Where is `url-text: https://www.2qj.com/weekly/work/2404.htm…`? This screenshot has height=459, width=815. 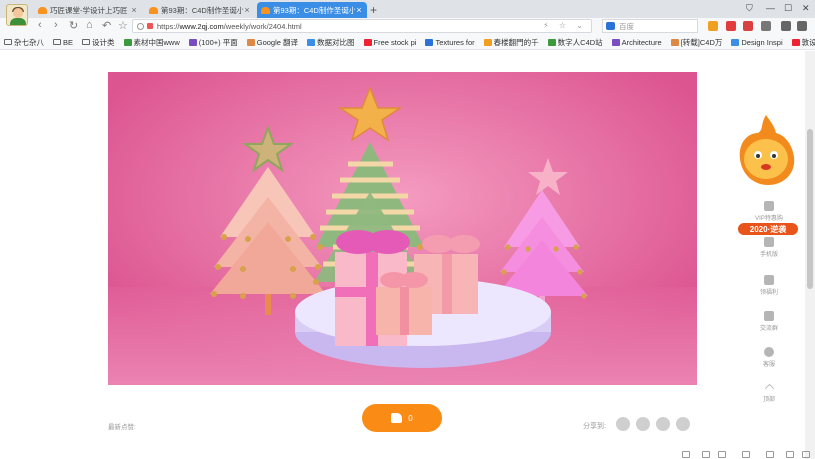 url-text: https://www.2qj.com/weekly/work/2404.htm… is located at coordinates (229, 26).